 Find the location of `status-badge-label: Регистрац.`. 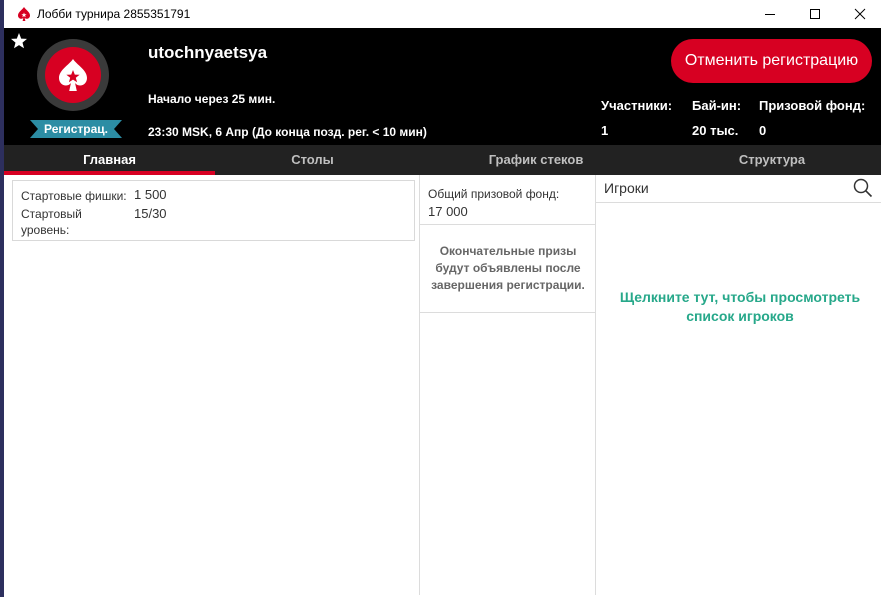

status-badge-label: Регистрац. is located at coordinates (76, 129).